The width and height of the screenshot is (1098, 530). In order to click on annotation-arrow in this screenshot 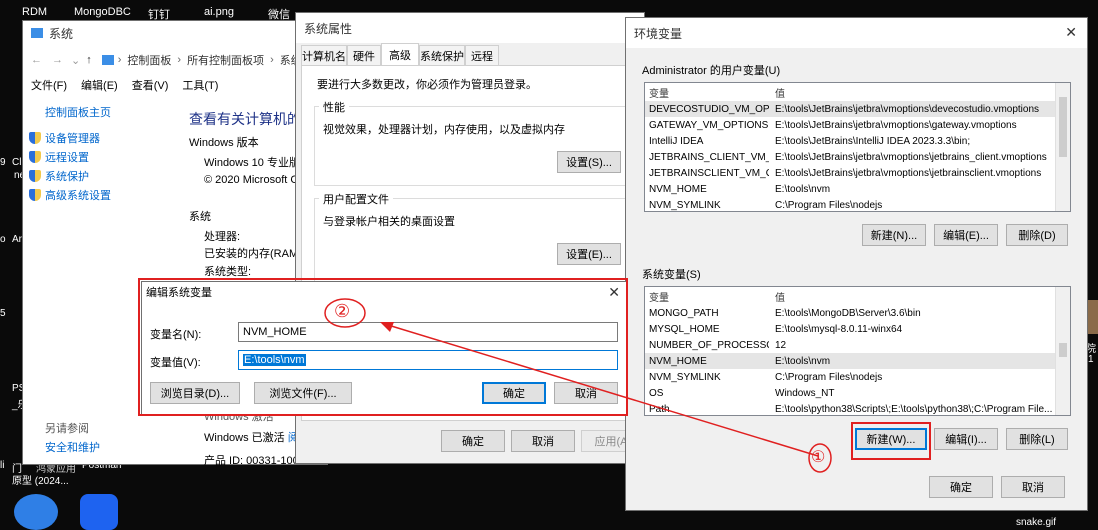, I will do `click(603, 390)`.